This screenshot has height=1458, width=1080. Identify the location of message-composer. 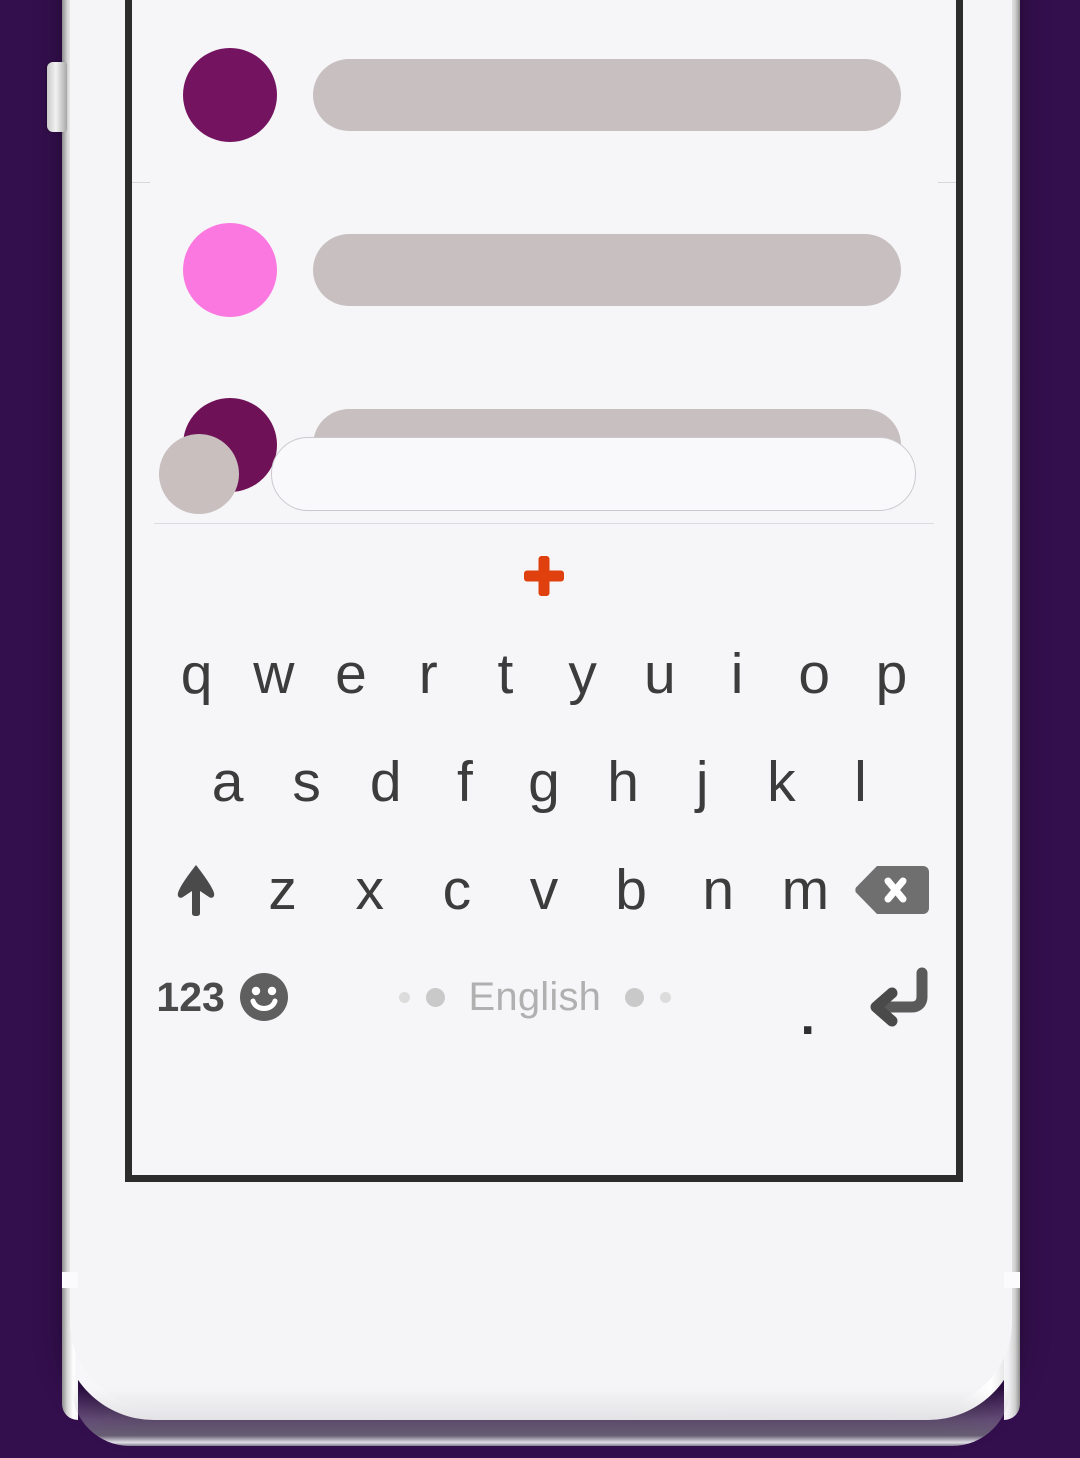
(544, 474).